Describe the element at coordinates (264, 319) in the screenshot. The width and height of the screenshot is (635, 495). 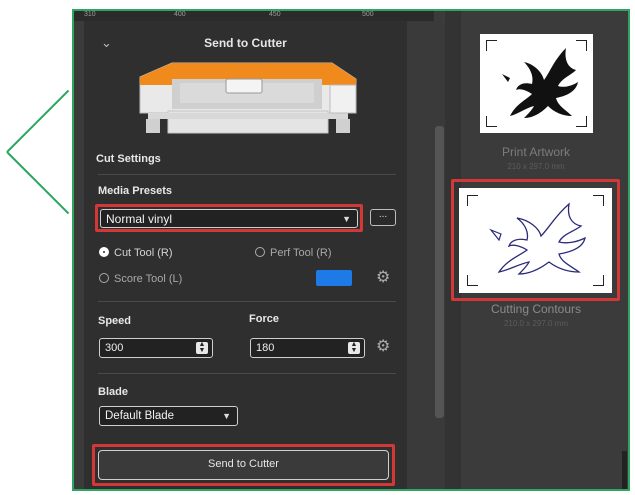
I see `force-label: Force` at that location.